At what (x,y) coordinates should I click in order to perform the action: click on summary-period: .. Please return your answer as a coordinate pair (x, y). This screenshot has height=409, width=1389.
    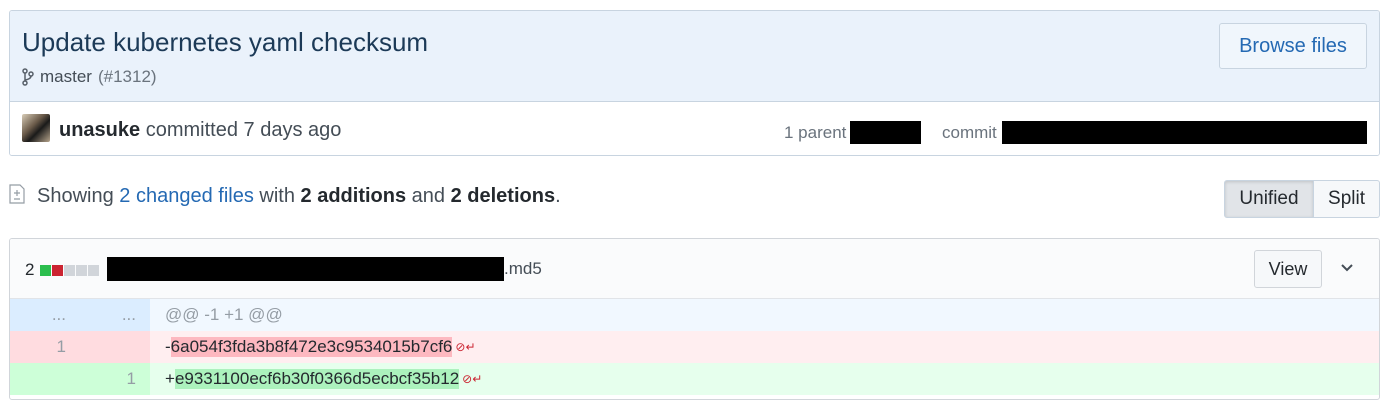
    Looking at the image, I should click on (558, 196).